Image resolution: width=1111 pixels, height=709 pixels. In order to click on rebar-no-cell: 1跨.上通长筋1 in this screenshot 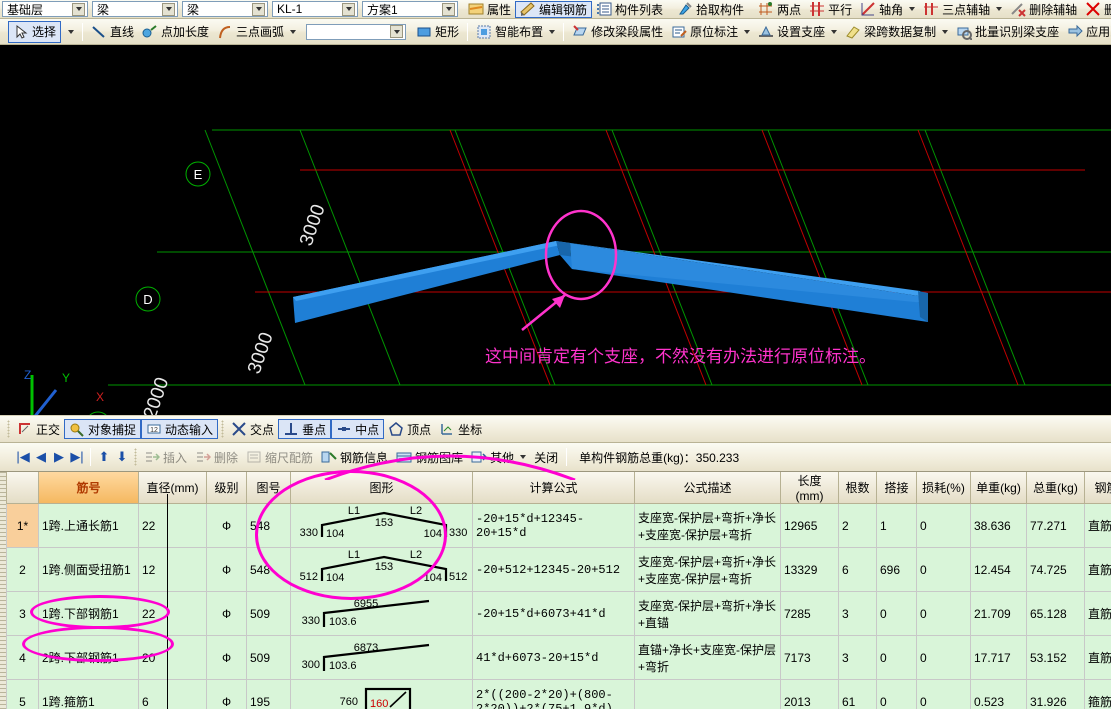, I will do `click(88, 525)`.